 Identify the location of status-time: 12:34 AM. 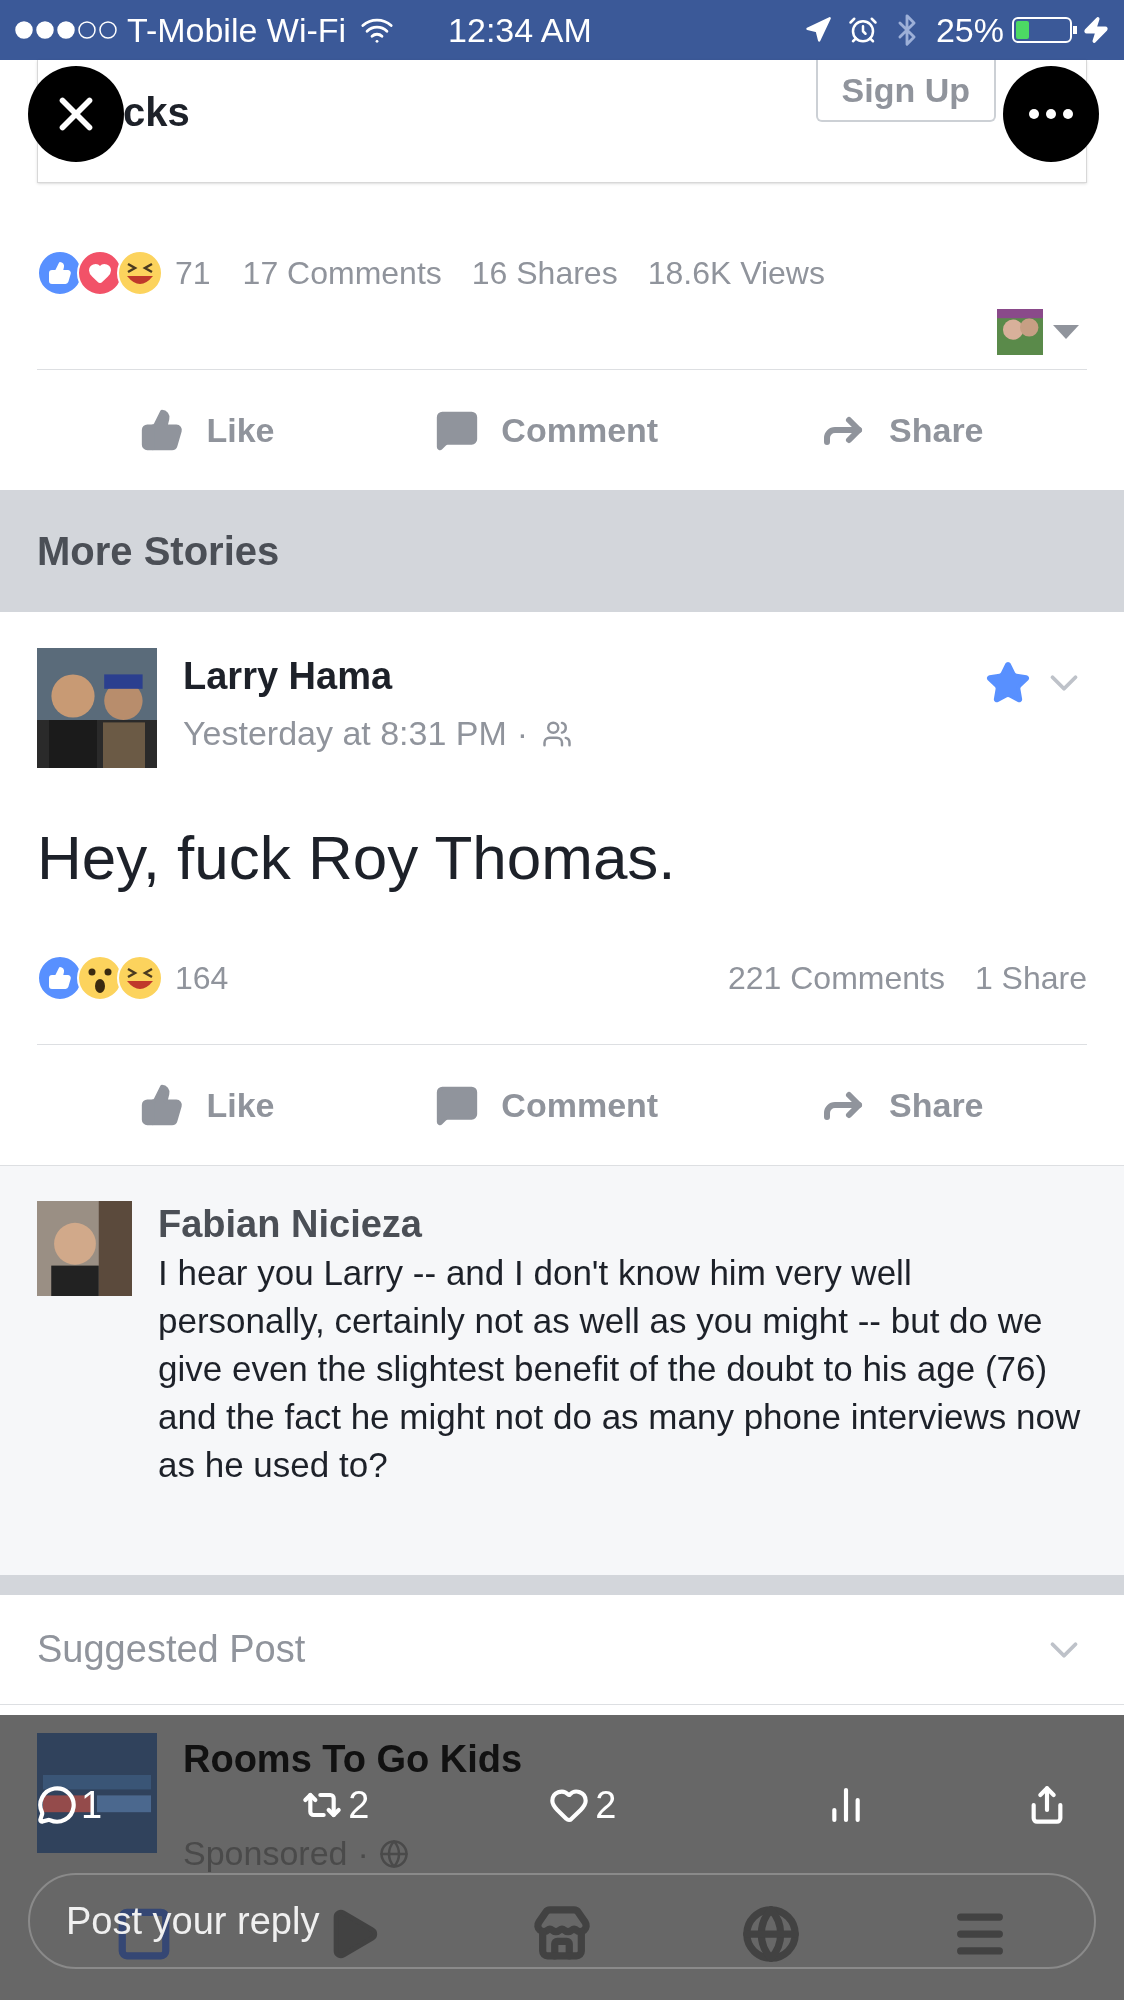
(520, 30).